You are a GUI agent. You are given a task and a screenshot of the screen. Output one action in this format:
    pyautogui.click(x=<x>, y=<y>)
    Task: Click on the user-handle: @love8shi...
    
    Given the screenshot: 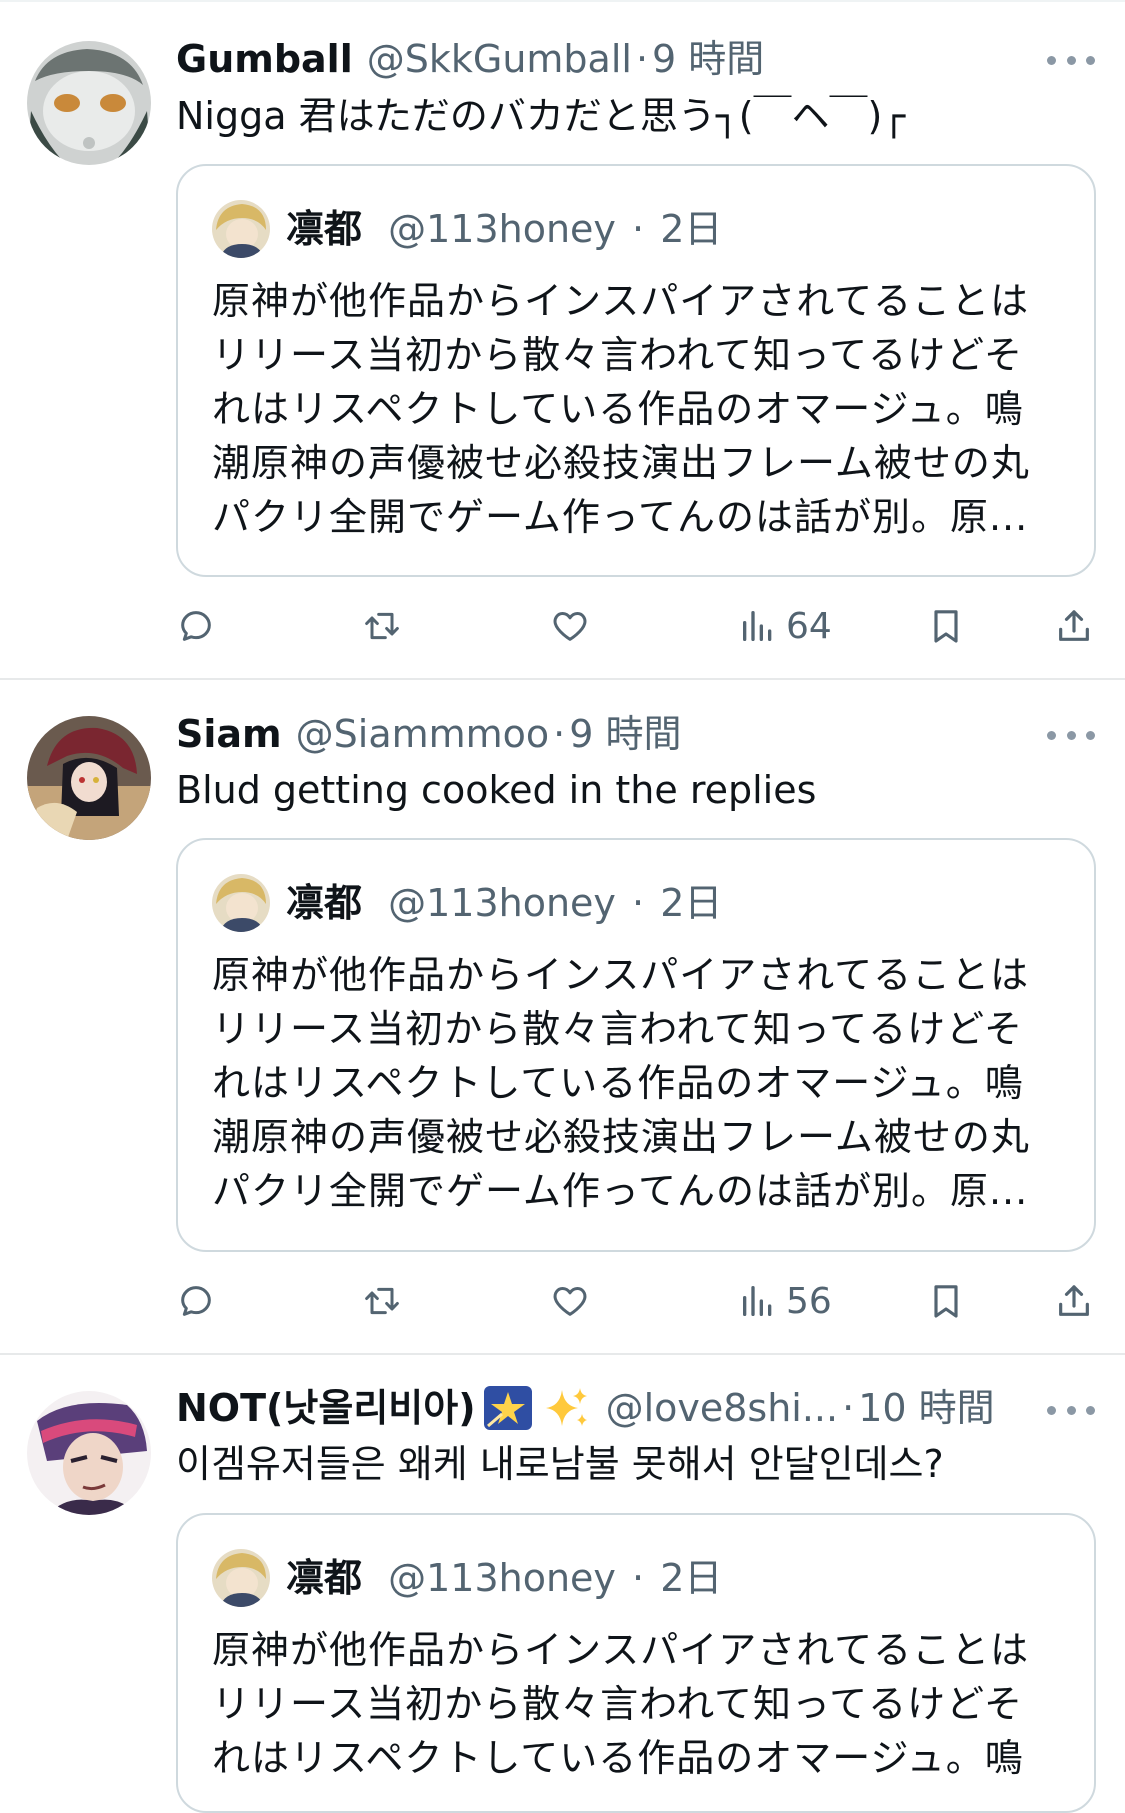 What is the action you would take?
    pyautogui.click(x=722, y=1408)
    